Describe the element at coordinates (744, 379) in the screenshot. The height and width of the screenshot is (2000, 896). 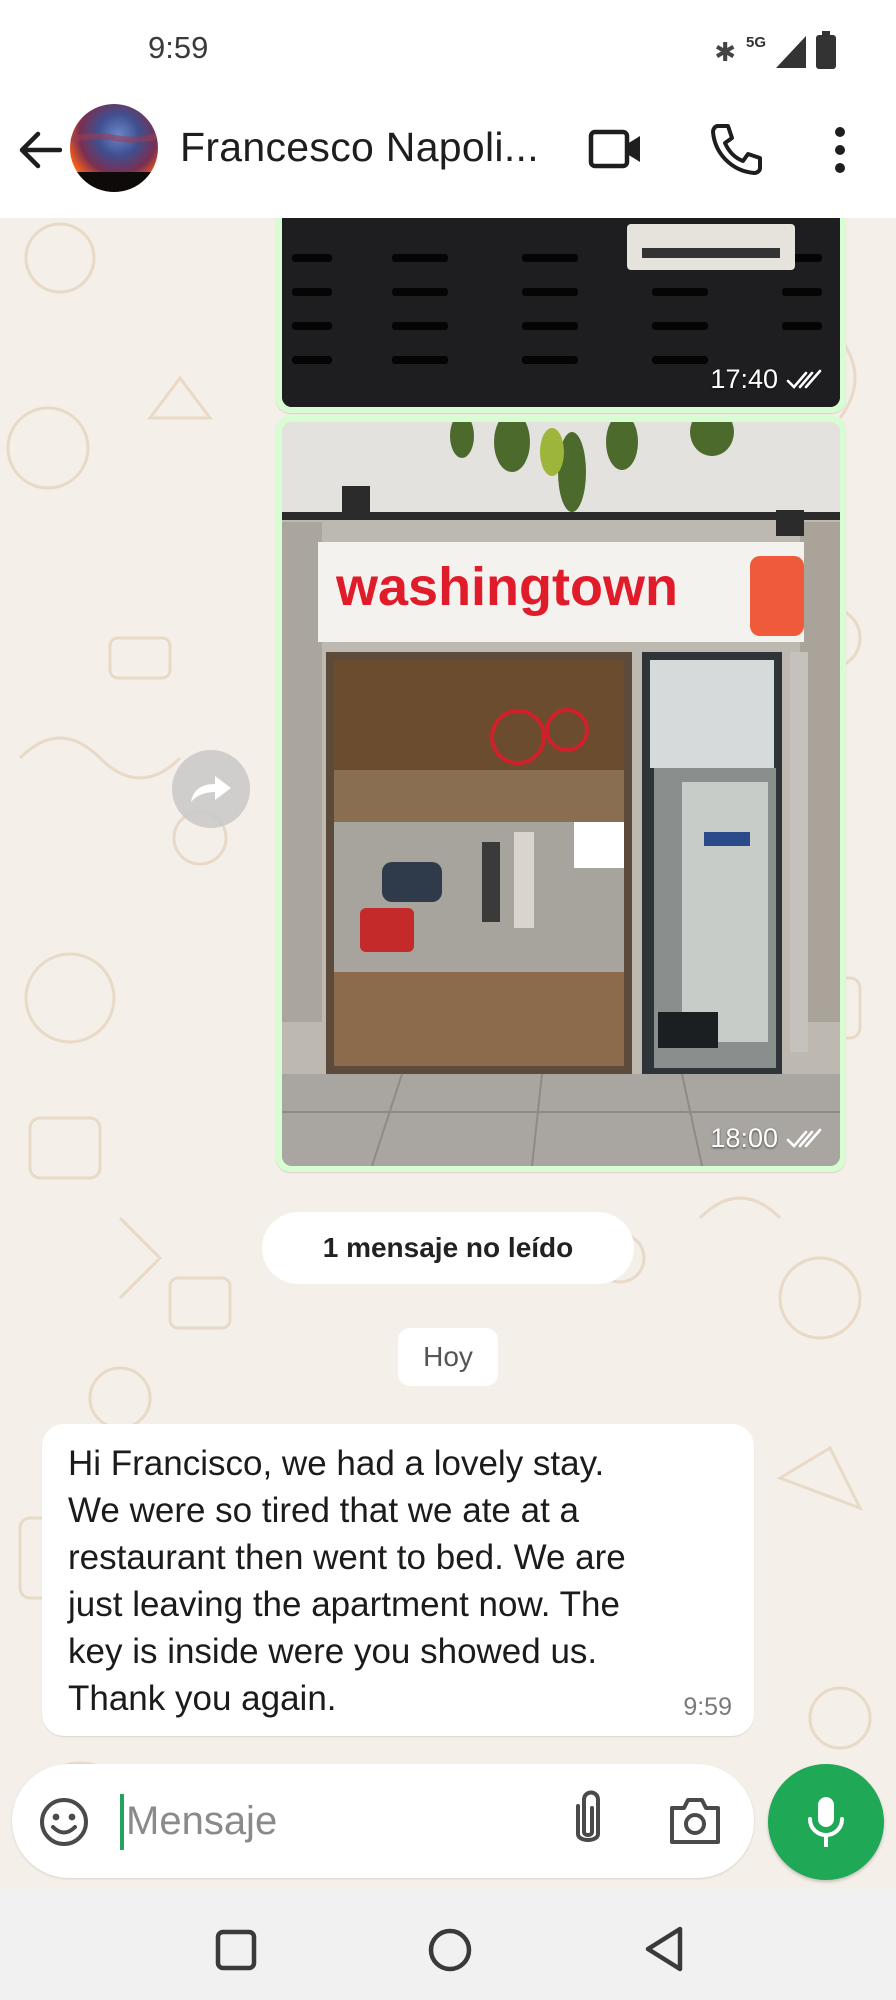
I see `message-time: 17:40` at that location.